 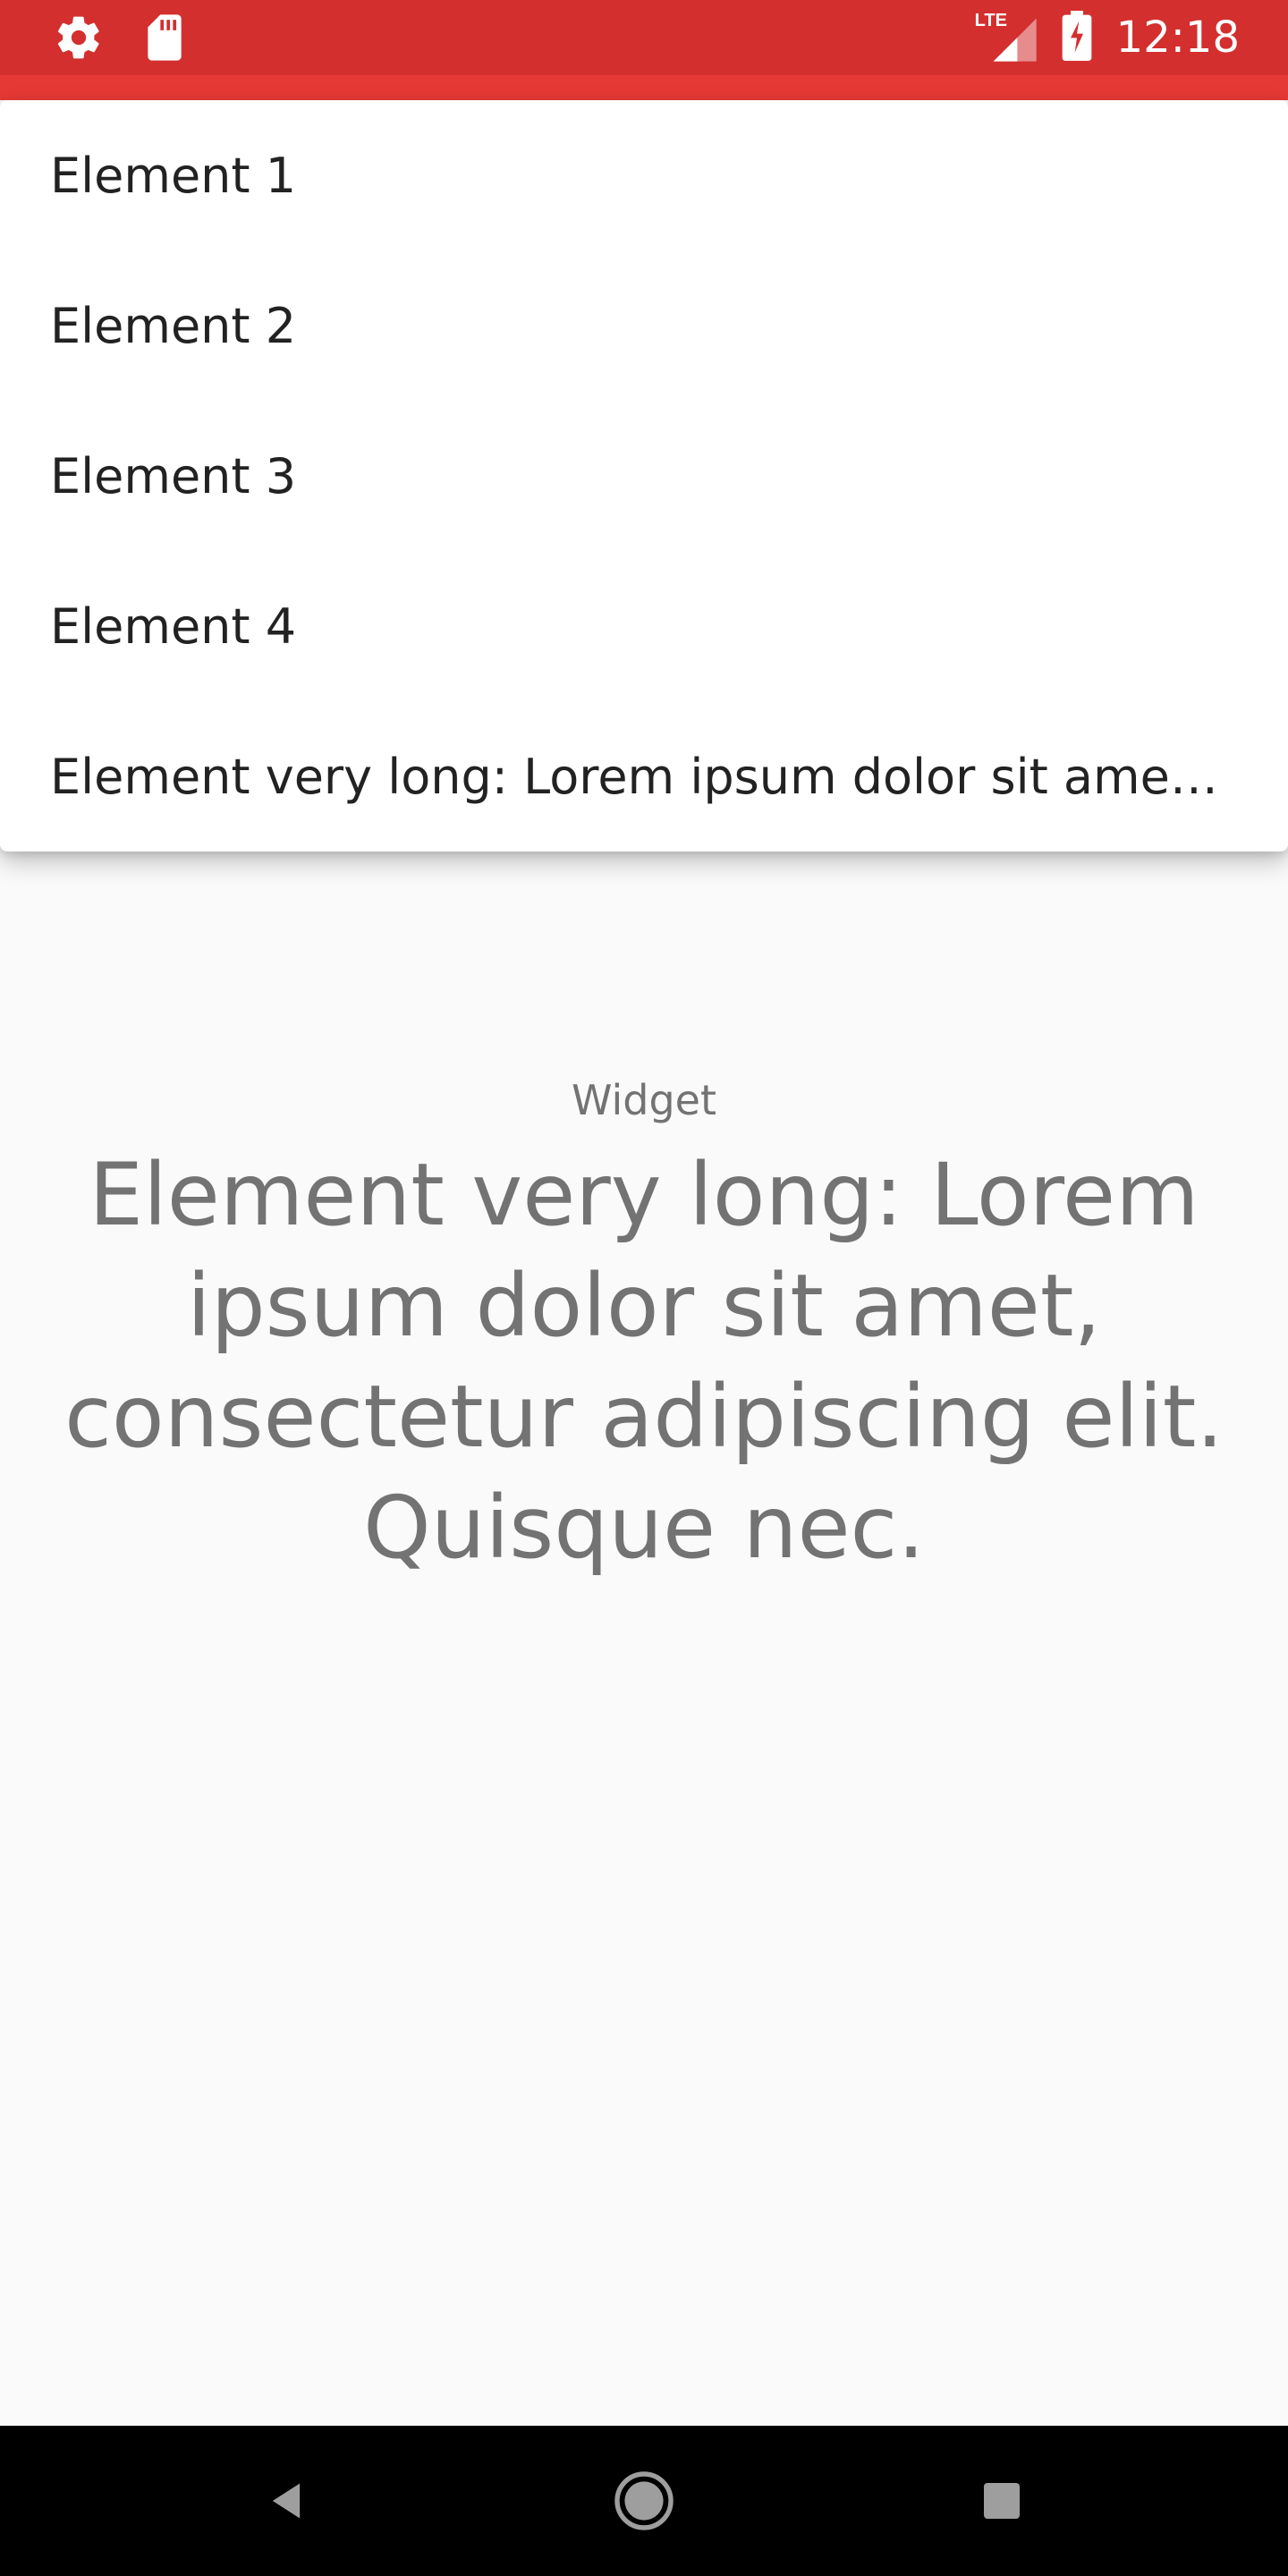 I want to click on app-bar, so click(x=644, y=87).